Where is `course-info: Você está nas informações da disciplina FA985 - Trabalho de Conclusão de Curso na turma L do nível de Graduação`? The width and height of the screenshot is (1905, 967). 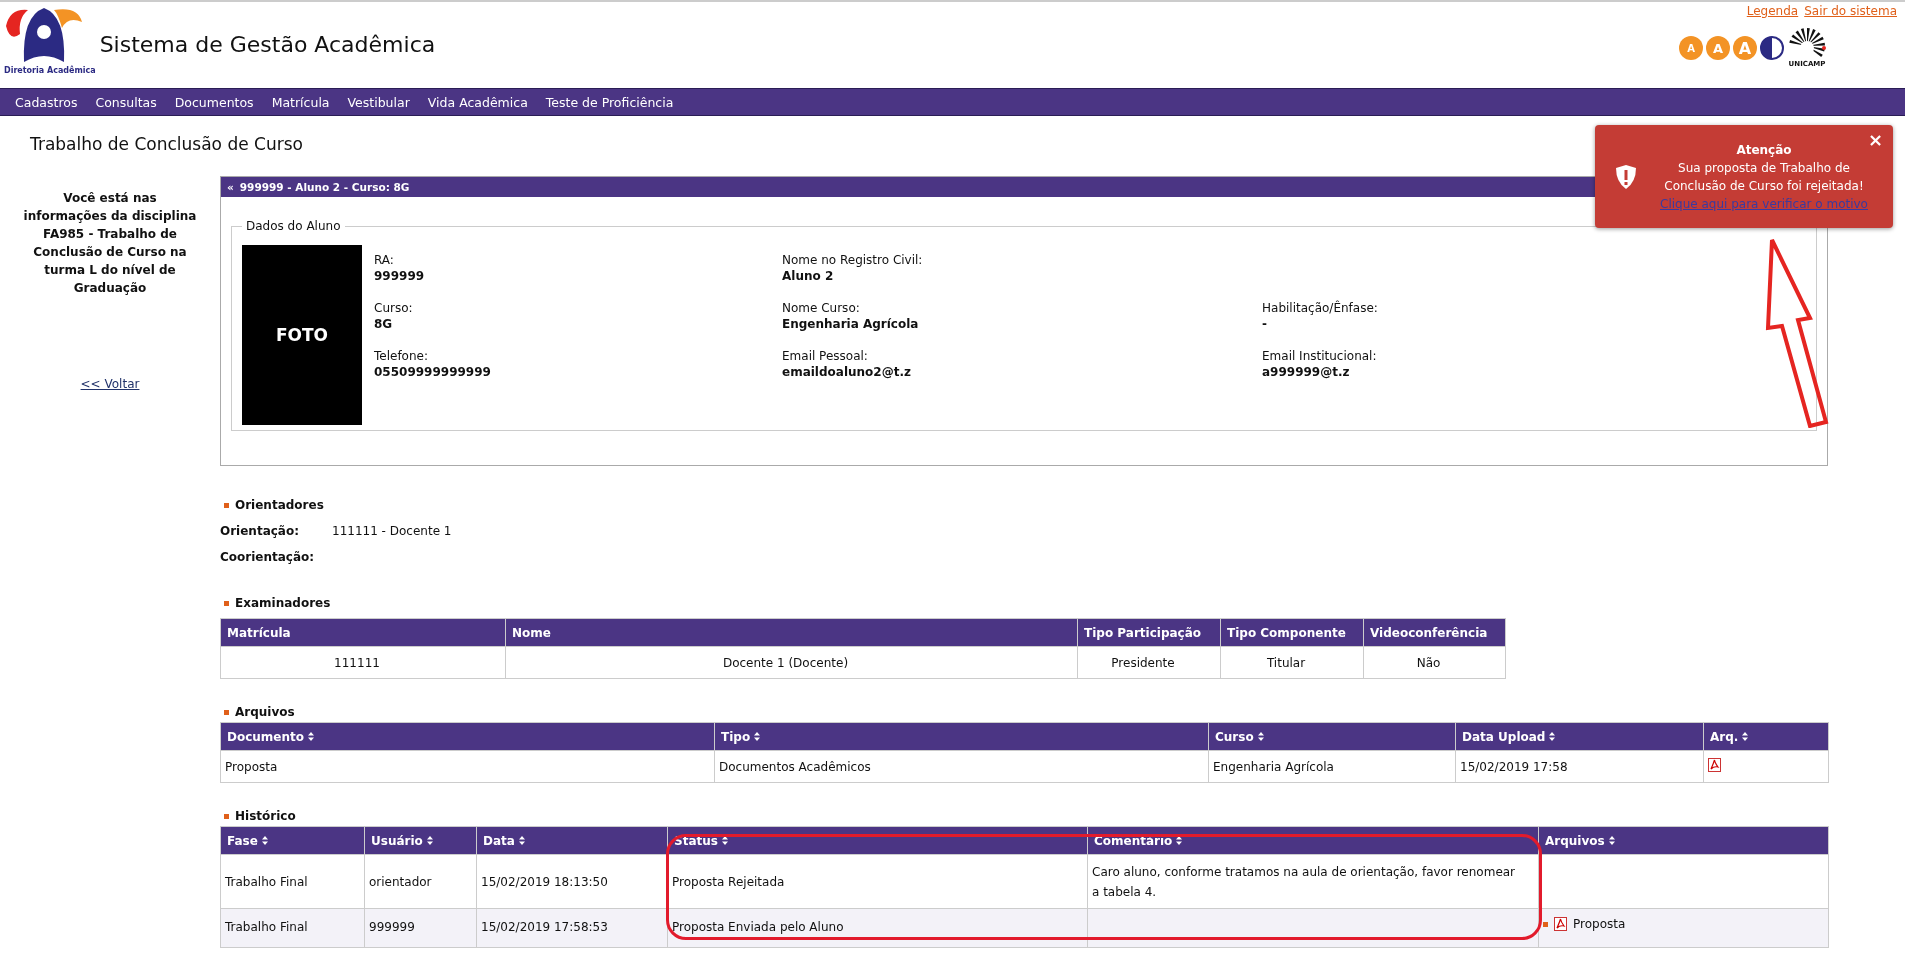
course-info: Você está nas informações da disciplina FA985 - Trabalho de Conclusão de Curso na turma L do nível de Graduação is located at coordinates (110, 243).